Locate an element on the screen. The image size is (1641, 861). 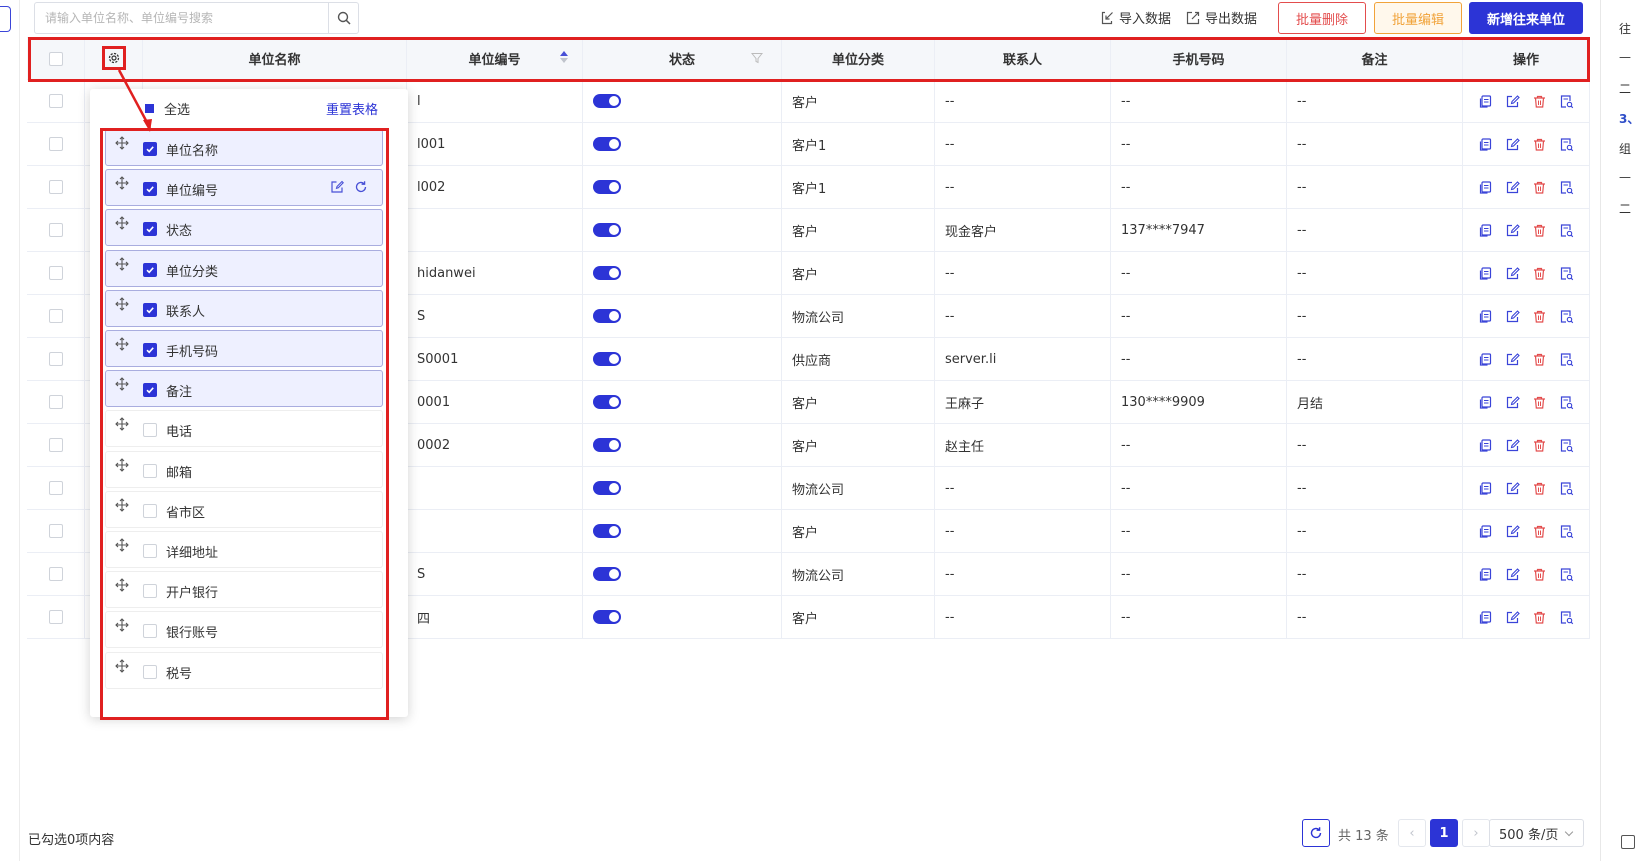
select-all-columns: 全选 is located at coordinates (167, 108).